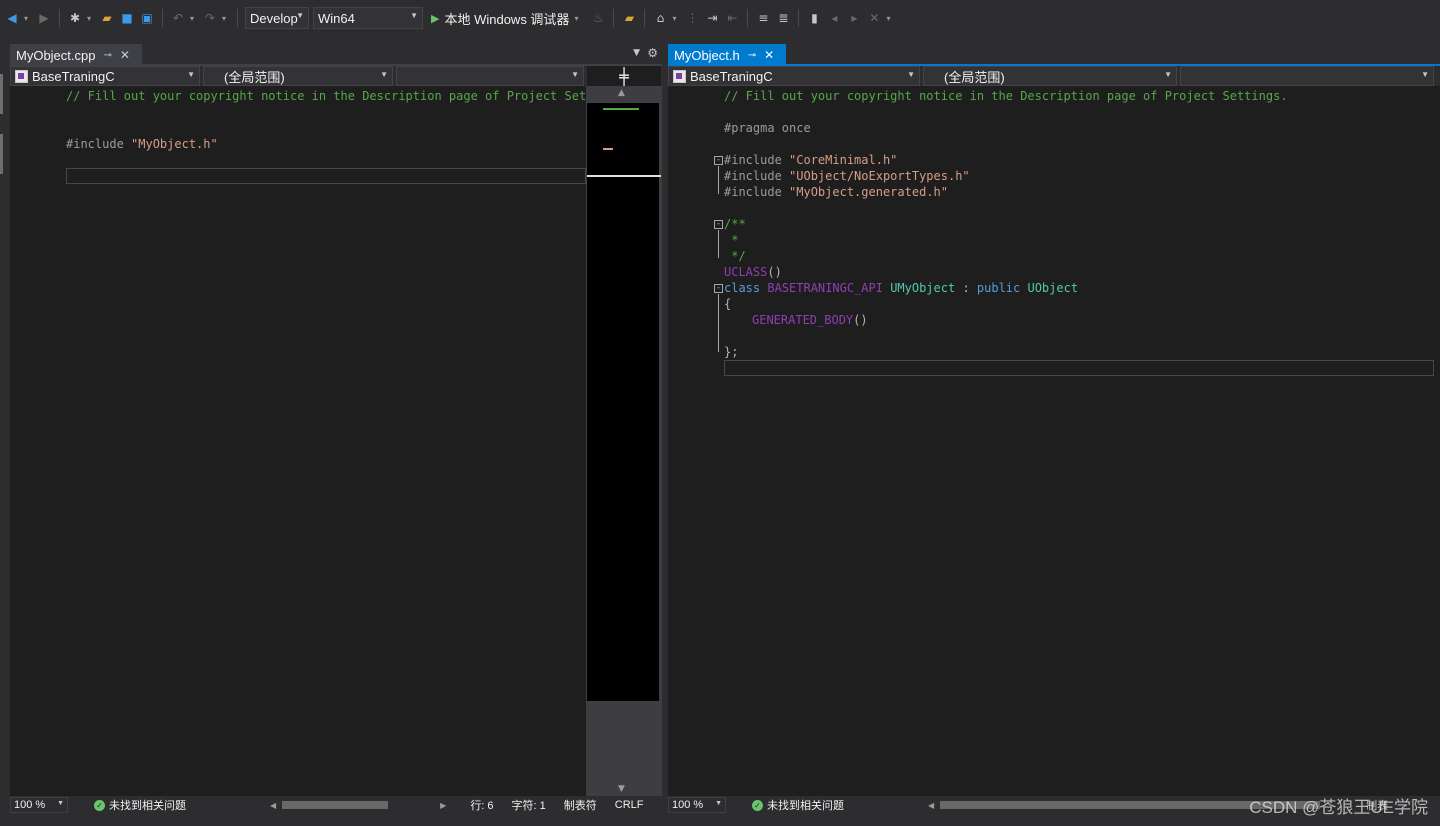 Image resolution: width=1440 pixels, height=826 pixels. Describe the element at coordinates (274, 18) in the screenshot. I see `solution-config-value: Develop` at that location.